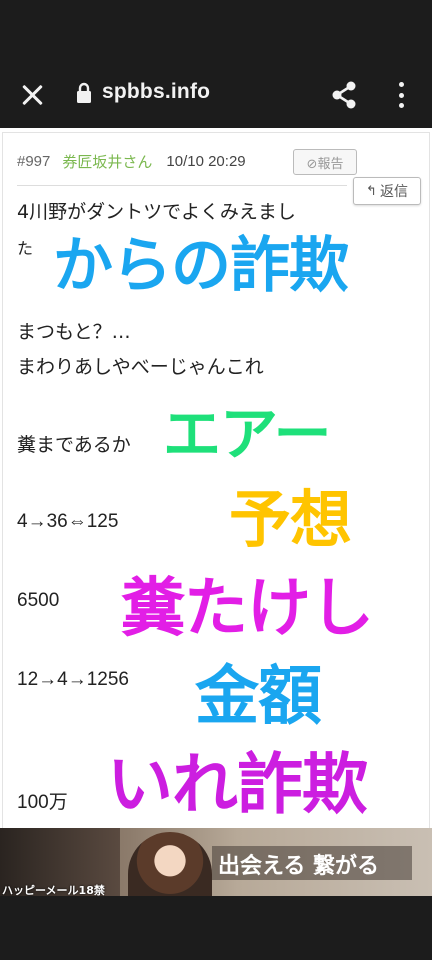 The width and height of the screenshot is (432, 960). What do you see at coordinates (393, 192) in the screenshot?
I see `reply-label: 返信` at bounding box center [393, 192].